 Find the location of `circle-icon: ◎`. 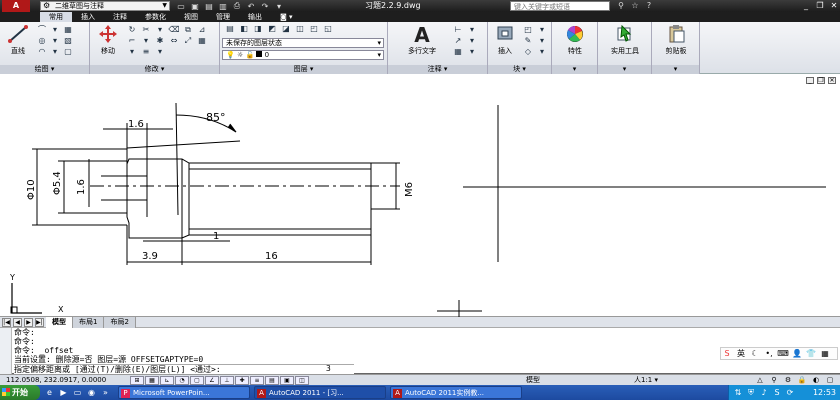

circle-icon: ◎ is located at coordinates (42, 41).